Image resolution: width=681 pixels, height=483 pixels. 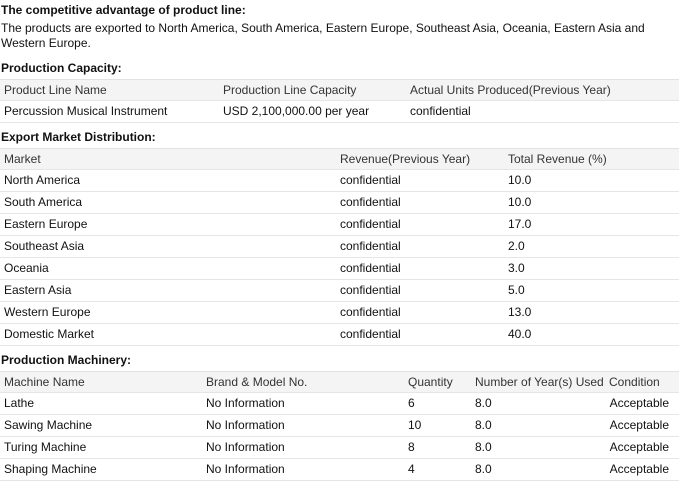 I want to click on column-header: Number of Year(s) Used, so click(x=539, y=382).